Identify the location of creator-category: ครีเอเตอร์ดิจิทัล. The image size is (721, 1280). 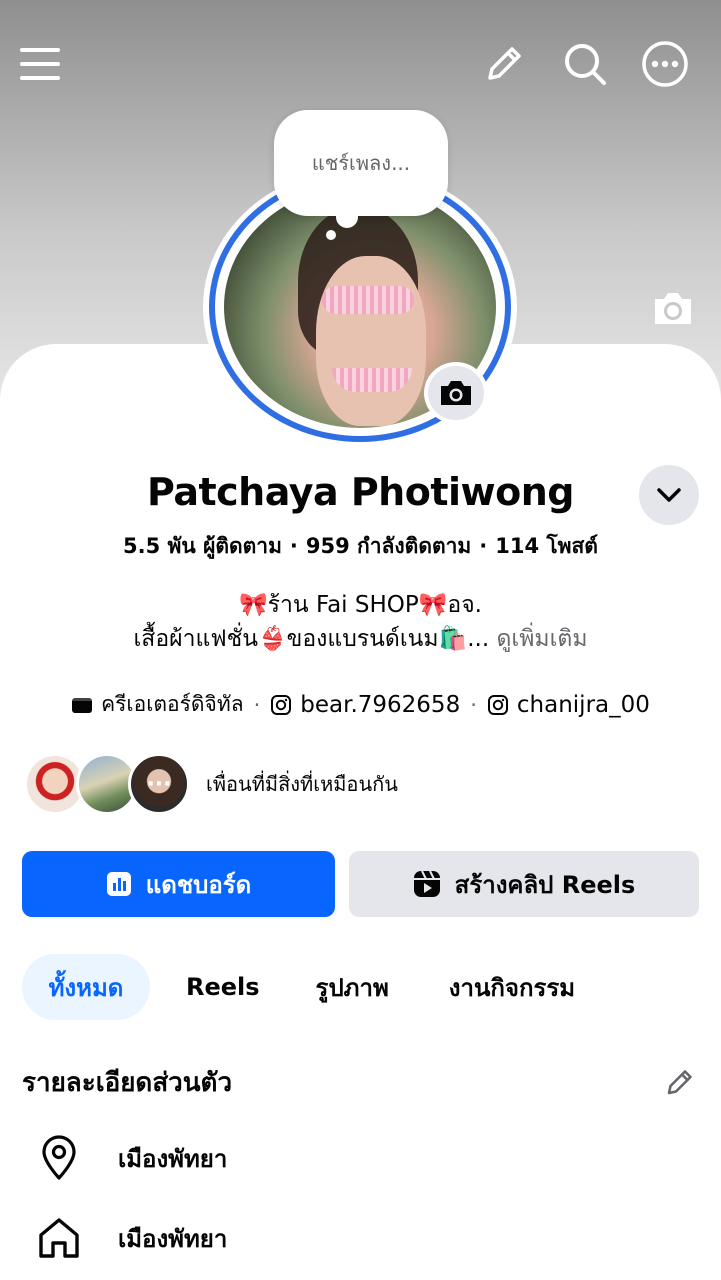
(157, 704).